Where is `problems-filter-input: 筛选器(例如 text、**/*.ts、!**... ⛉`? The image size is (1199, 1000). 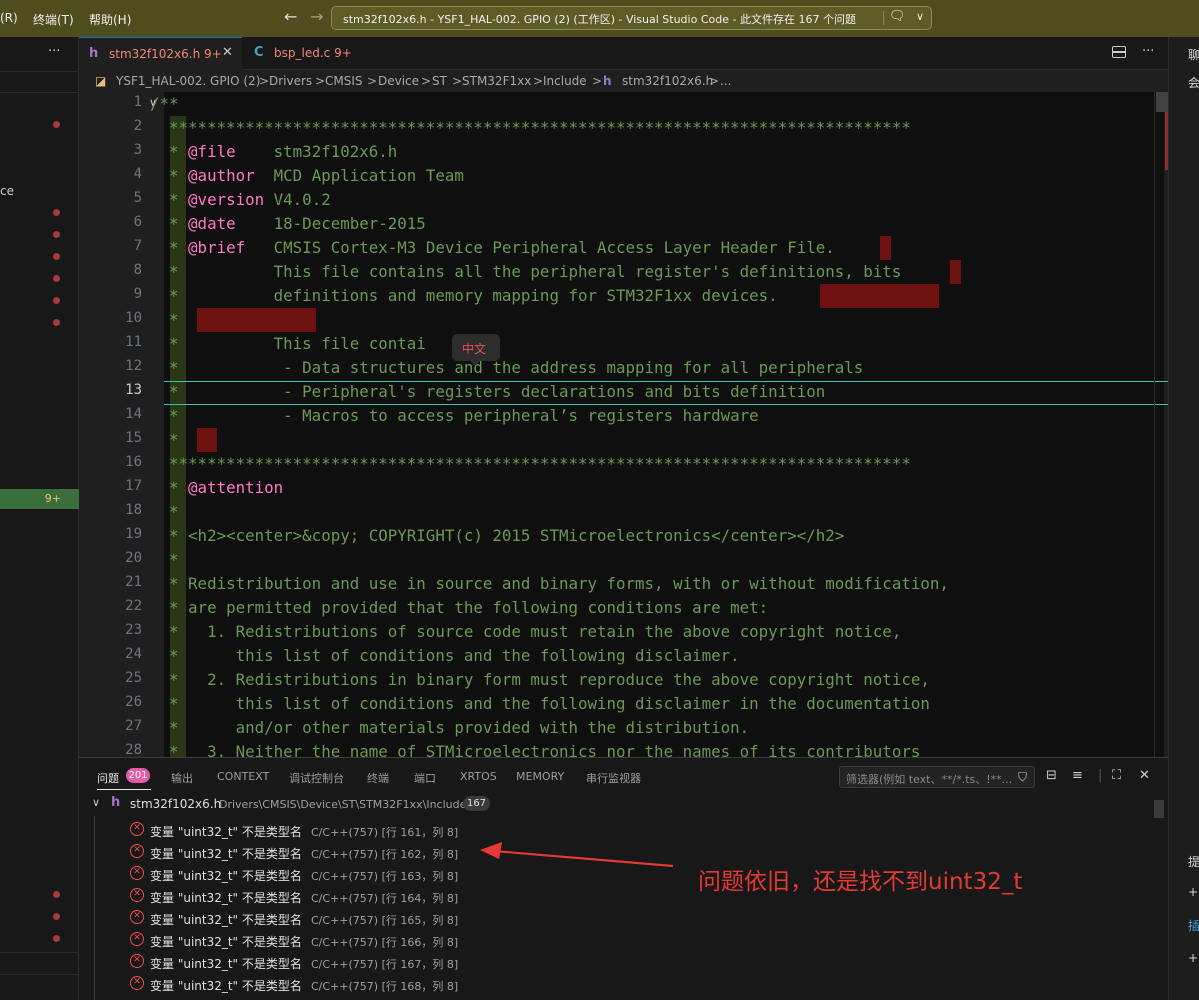
problems-filter-input: 筛选器(例如 text、**/*.ts、!**... ⛉ is located at coordinates (937, 777).